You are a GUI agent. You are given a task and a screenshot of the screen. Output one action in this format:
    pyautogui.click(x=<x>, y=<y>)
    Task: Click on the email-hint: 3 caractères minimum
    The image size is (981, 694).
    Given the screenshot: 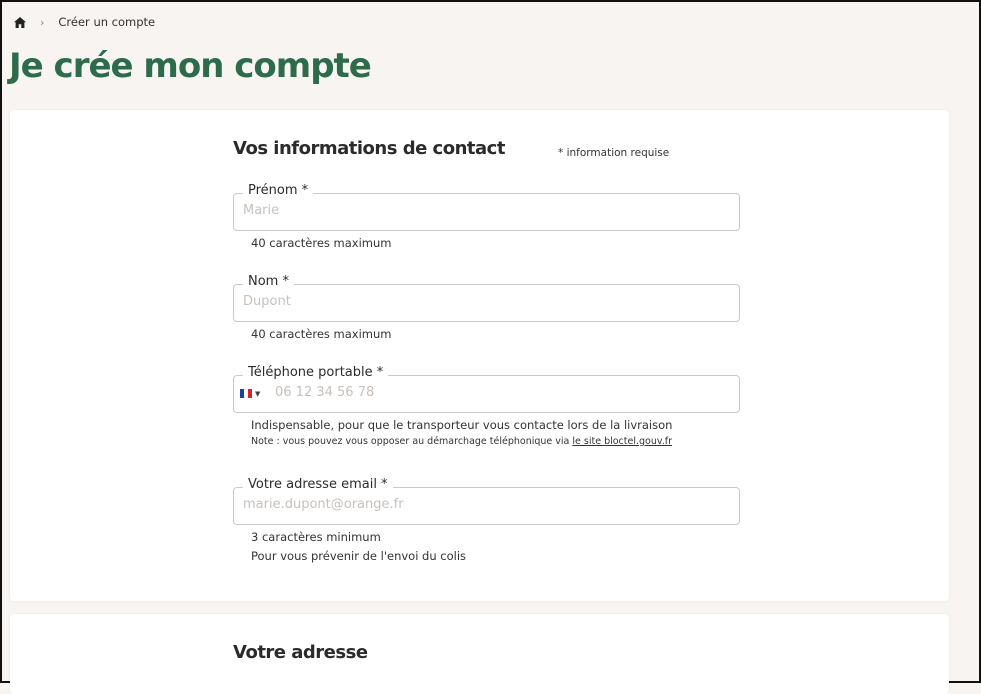 What is the action you would take?
    pyautogui.click(x=316, y=537)
    